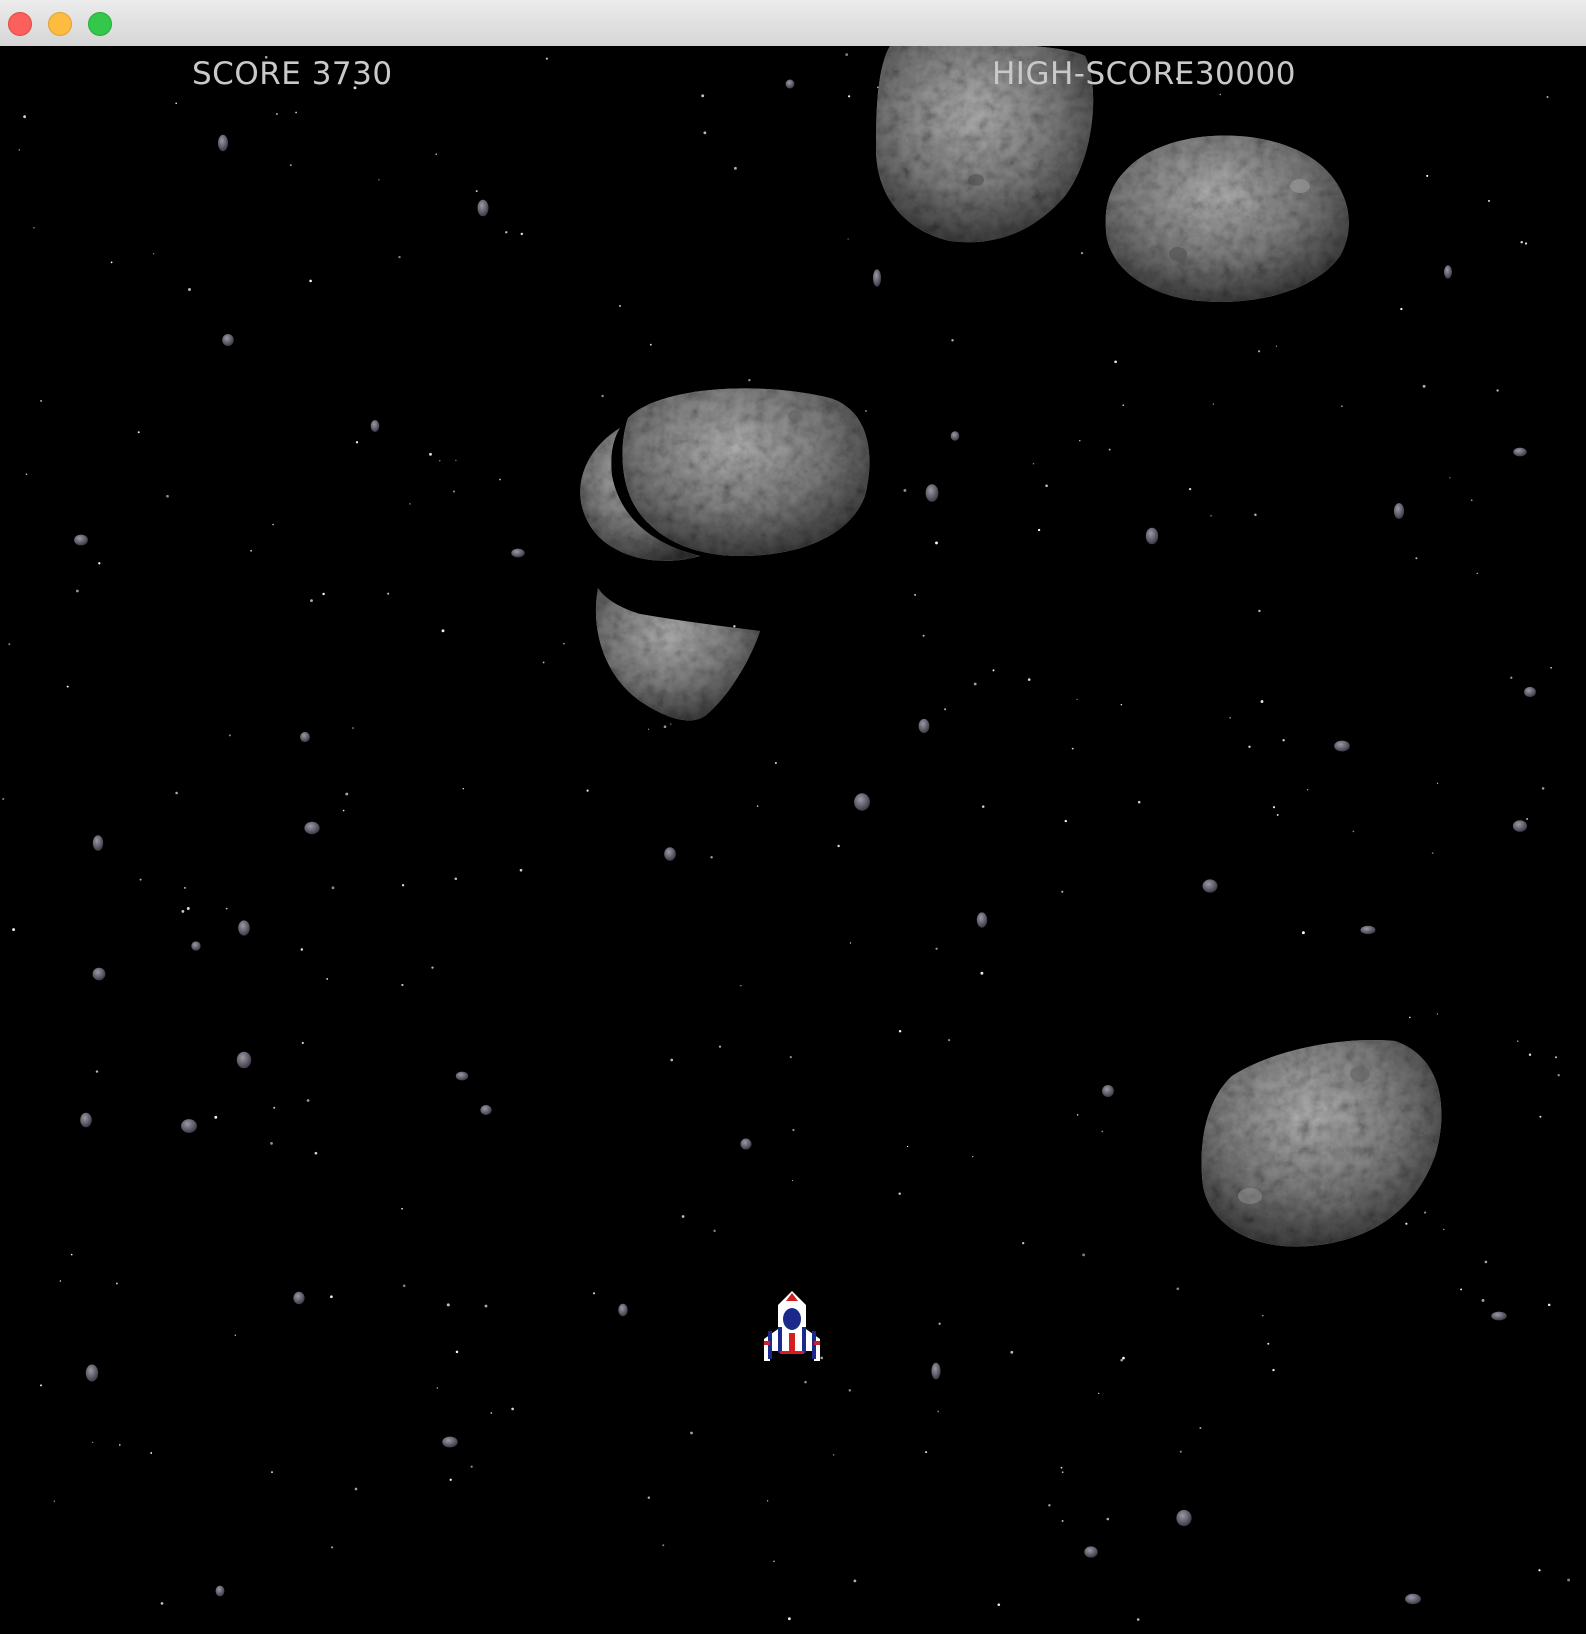 Image resolution: width=1586 pixels, height=1634 pixels. I want to click on zoom-icon, so click(100, 24).